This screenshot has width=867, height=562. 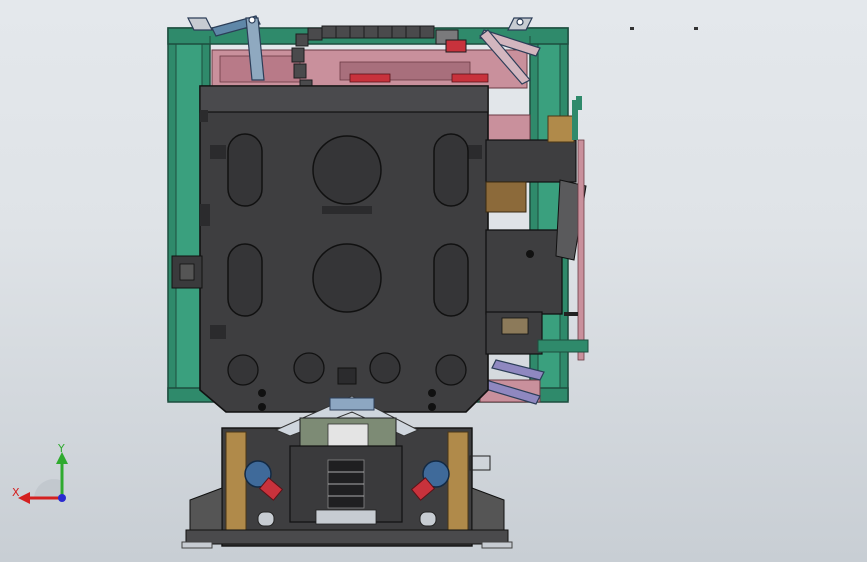 What do you see at coordinates (47, 488) in the screenshot?
I see `triad-plane` at bounding box center [47, 488].